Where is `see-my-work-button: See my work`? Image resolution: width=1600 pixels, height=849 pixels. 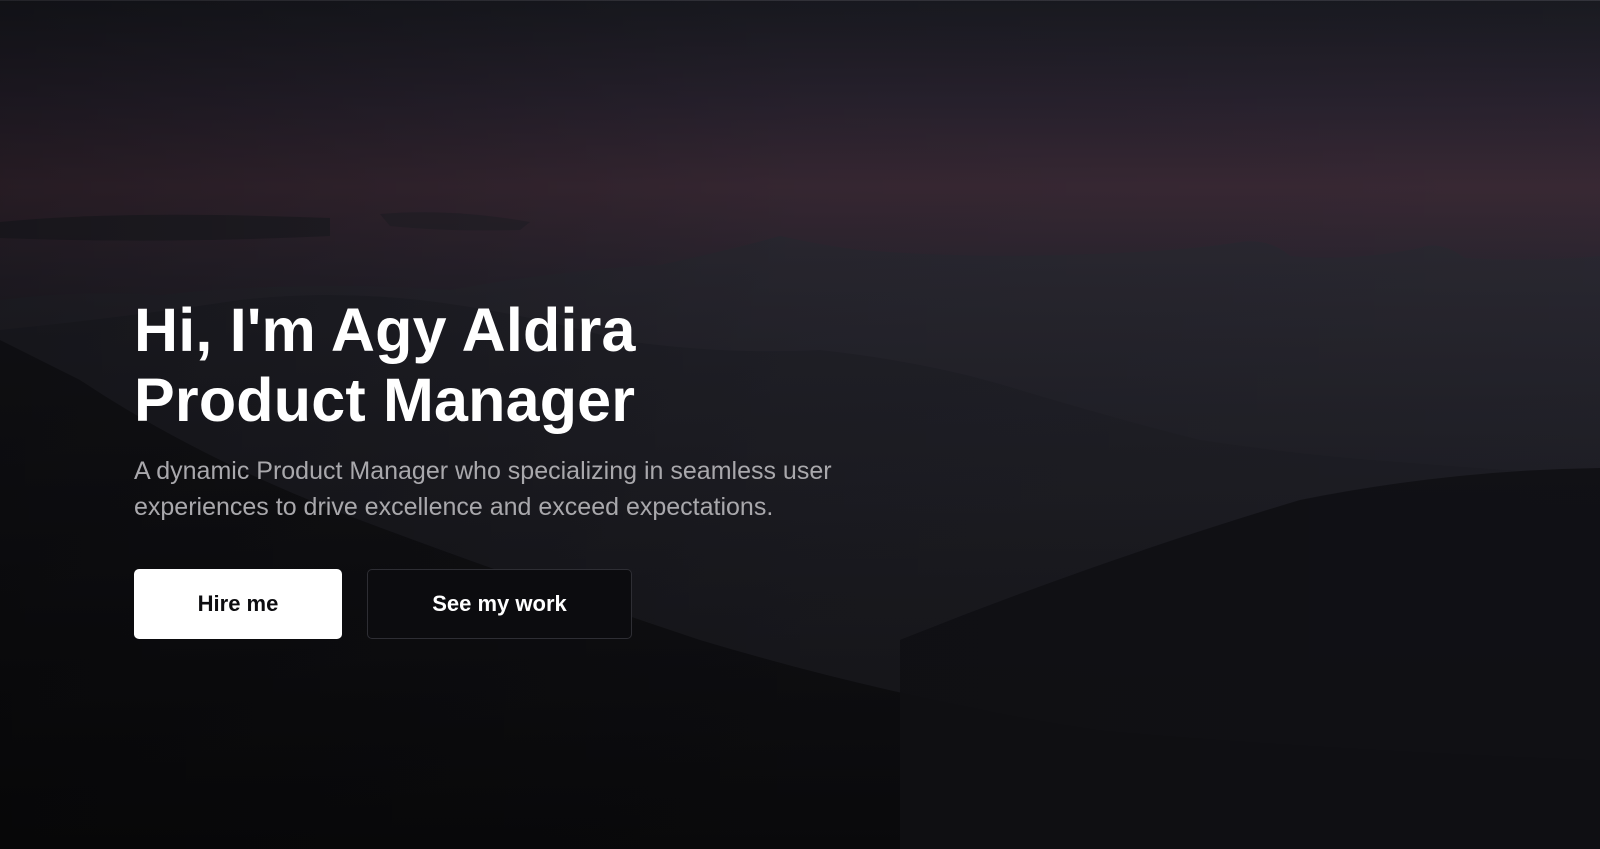
see-my-work-button: See my work is located at coordinates (499, 604).